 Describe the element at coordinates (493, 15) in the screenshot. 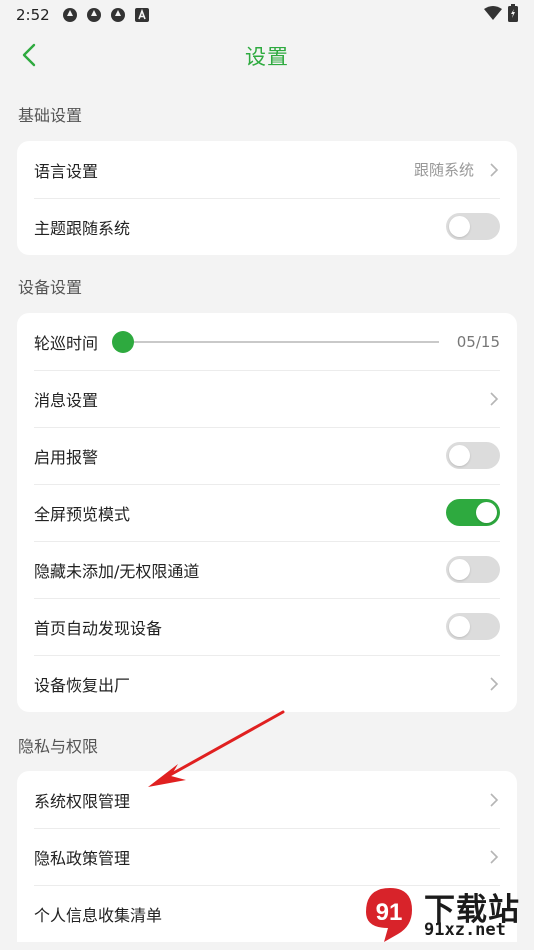

I see `wifi-icon` at that location.